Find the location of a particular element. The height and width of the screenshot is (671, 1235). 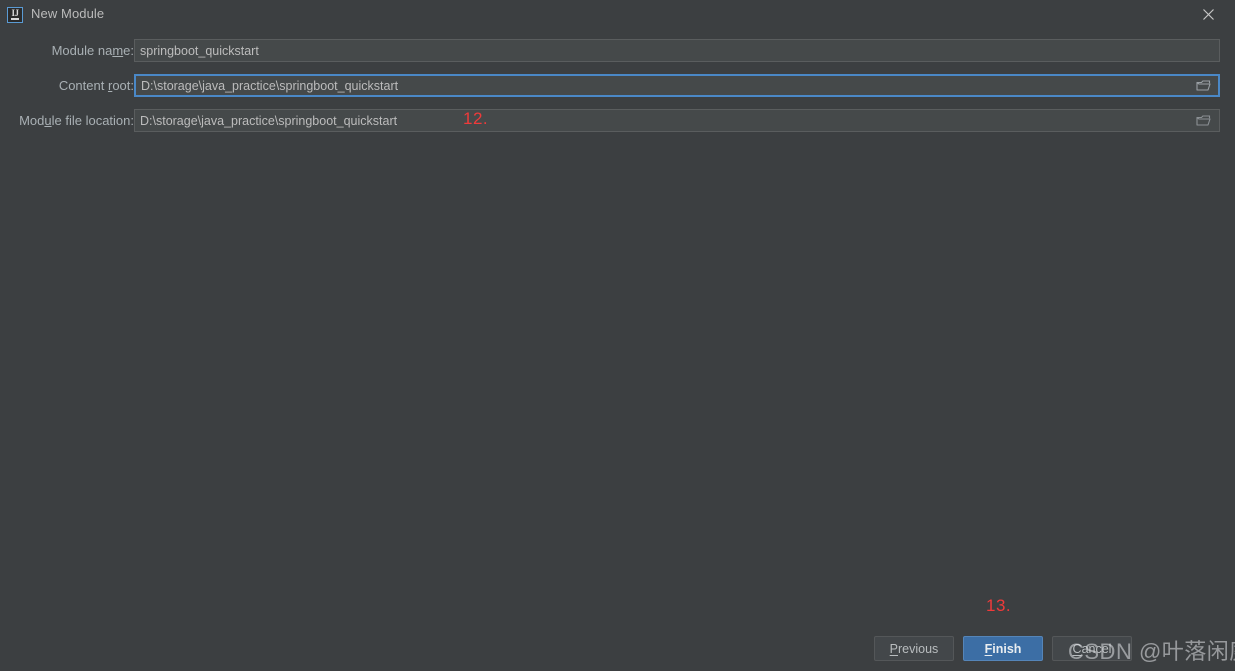

module-file-location-browse-button is located at coordinates (1204, 120).